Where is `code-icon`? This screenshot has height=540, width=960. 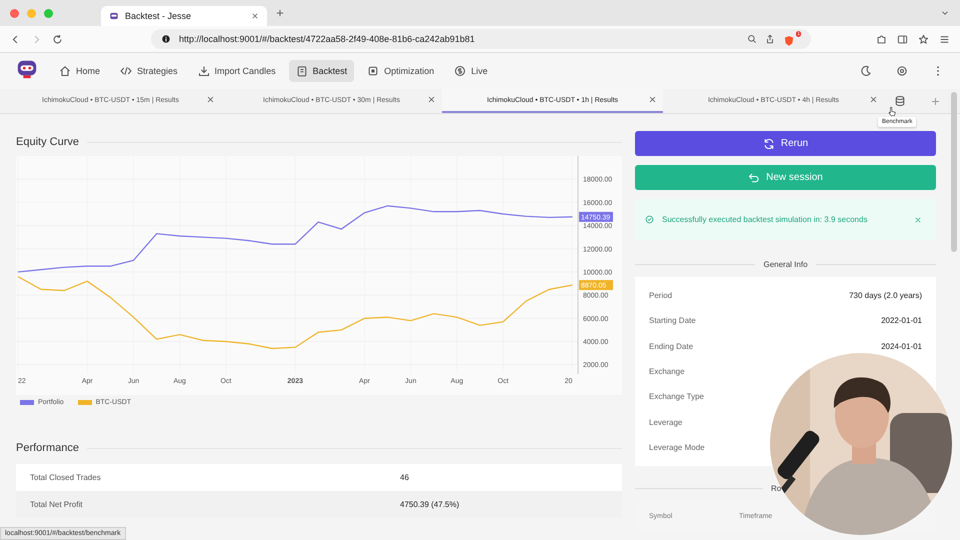 code-icon is located at coordinates (126, 71).